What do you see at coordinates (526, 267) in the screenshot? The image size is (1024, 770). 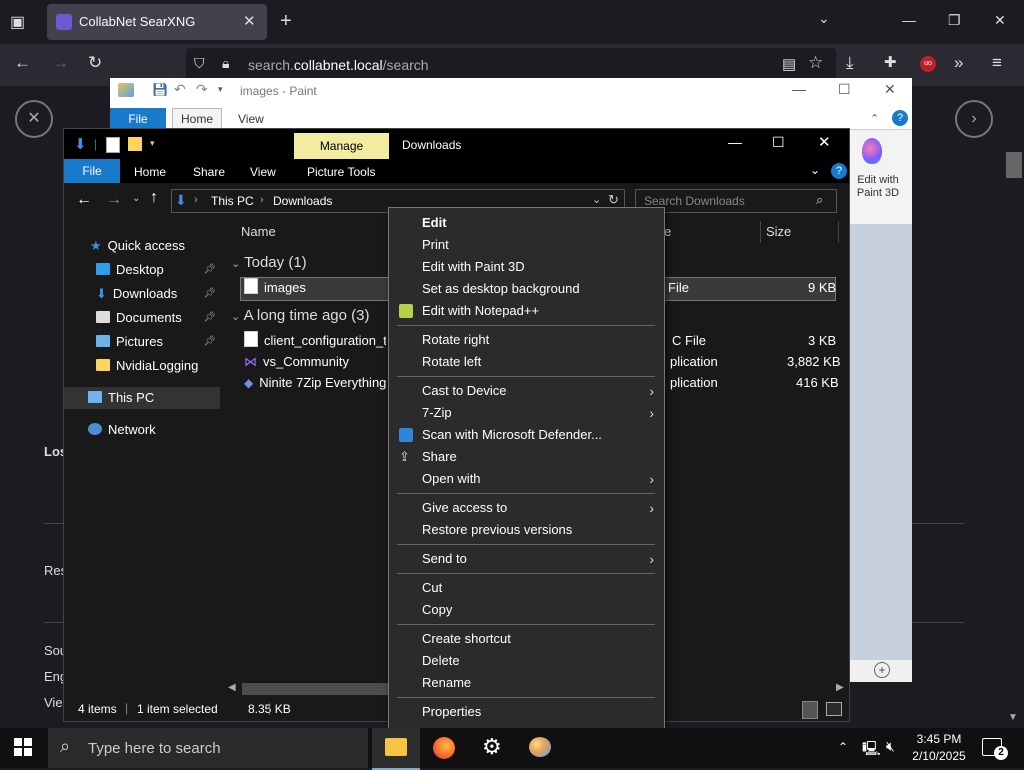 I see `menu-item-edit-paint3d: Edit with Paint 3D` at bounding box center [526, 267].